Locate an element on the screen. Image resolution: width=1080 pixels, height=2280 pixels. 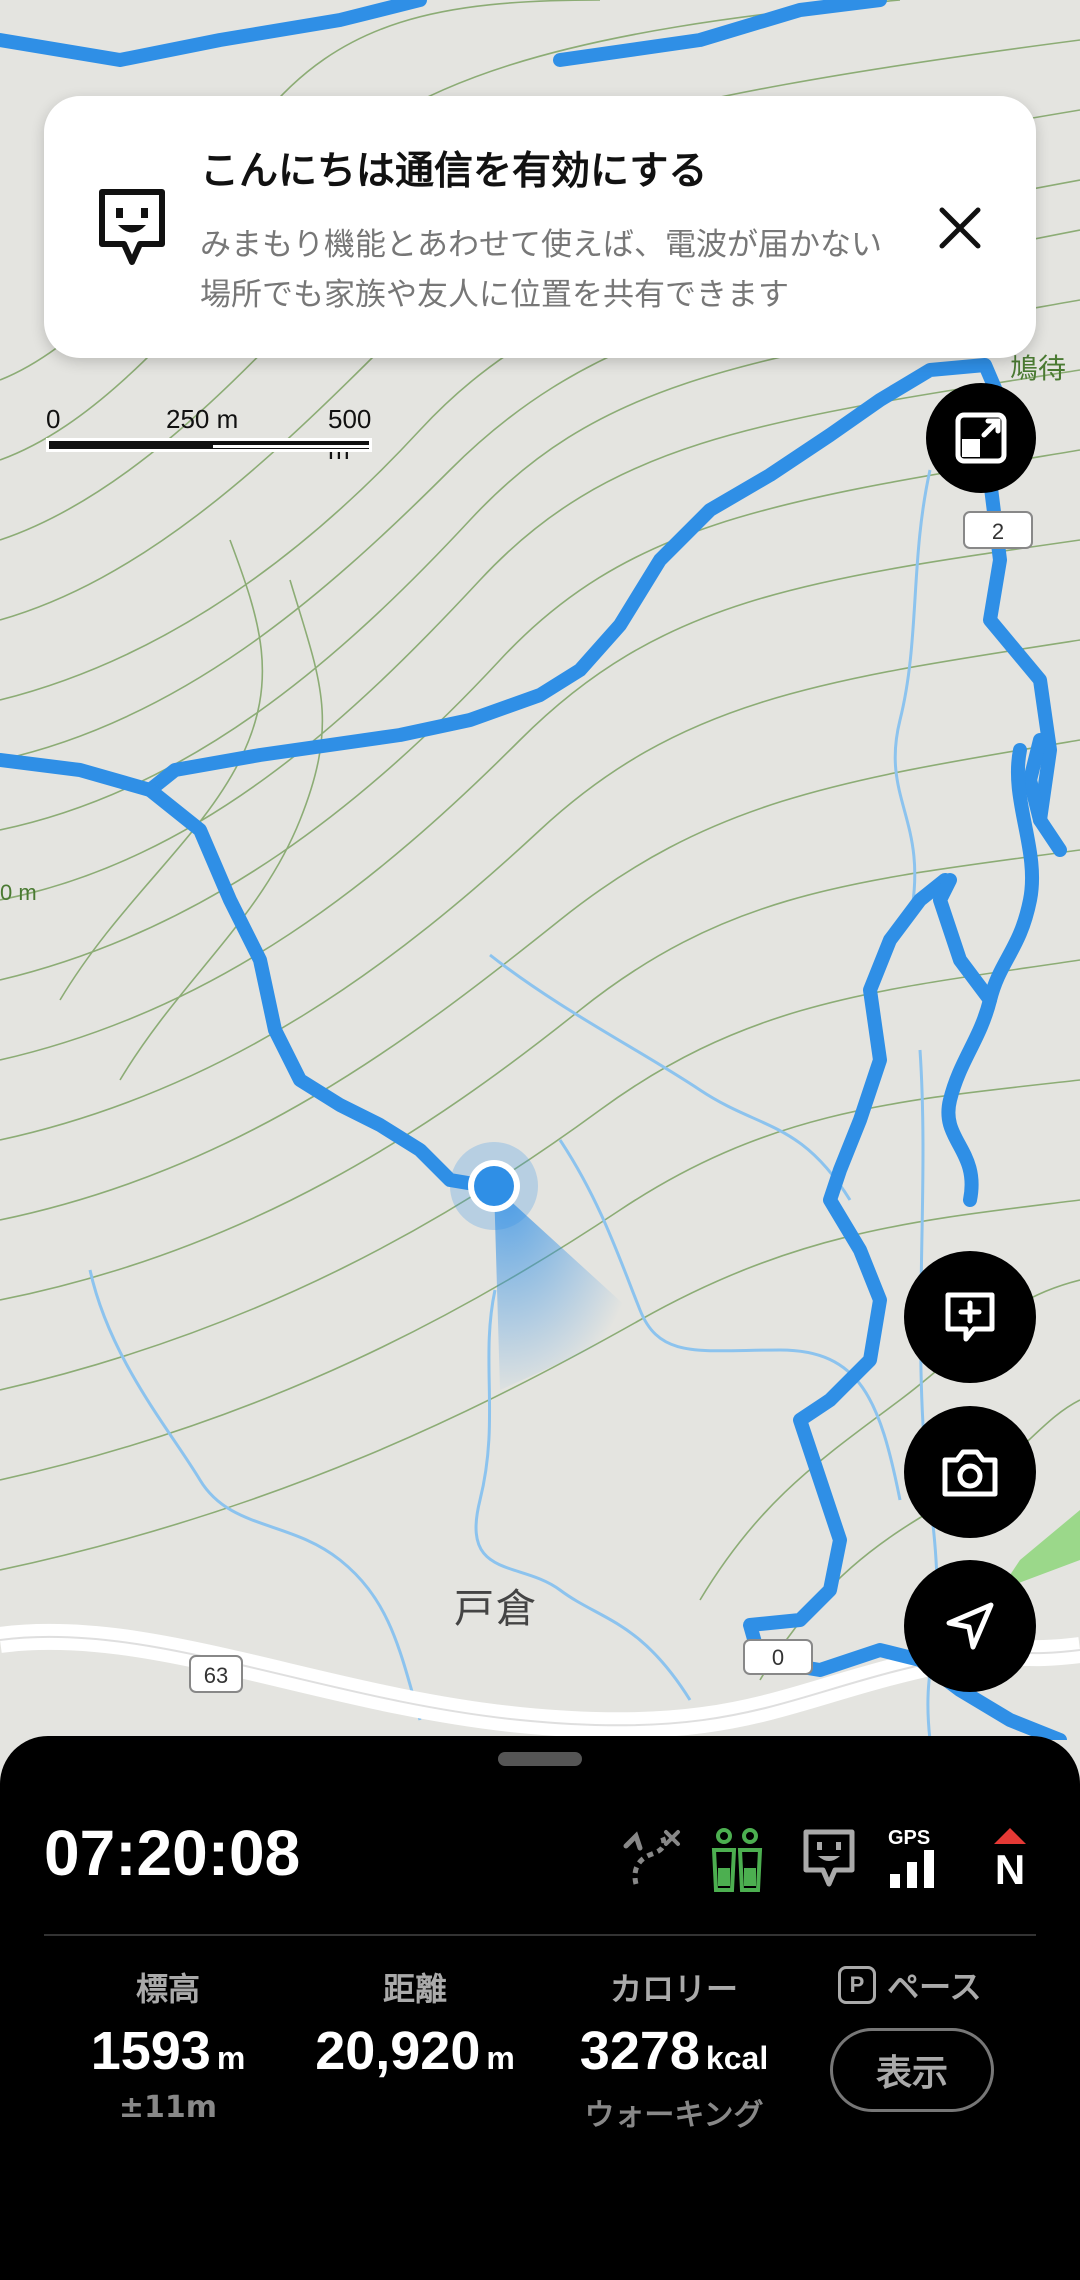
location-dot is located at coordinates (494, 1186).